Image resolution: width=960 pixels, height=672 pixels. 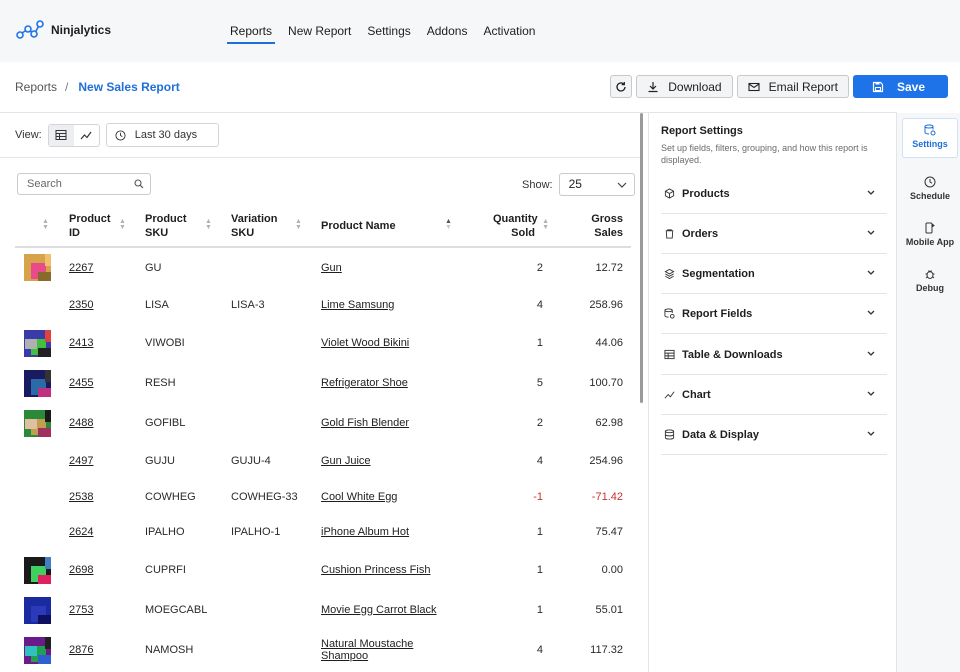 I want to click on cell-gross-sales: 12.72, so click(x=609, y=267).